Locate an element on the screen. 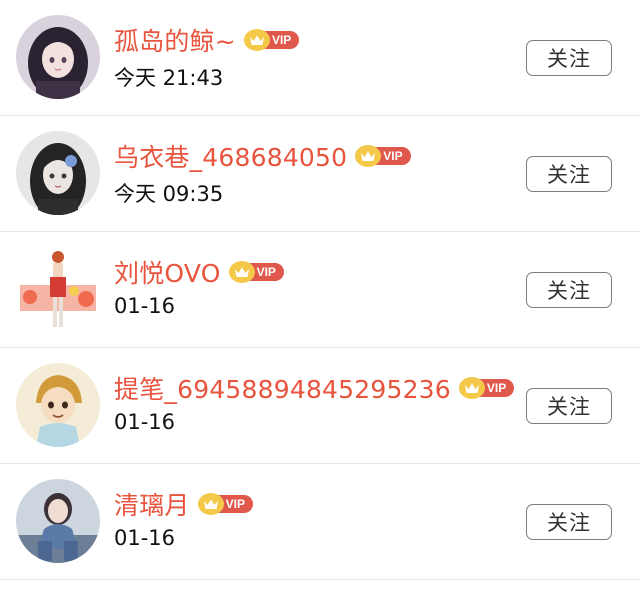 Image resolution: width=640 pixels, height=590 pixels. name-line: 乌衣巷_468684050 VIP is located at coordinates (262, 156).